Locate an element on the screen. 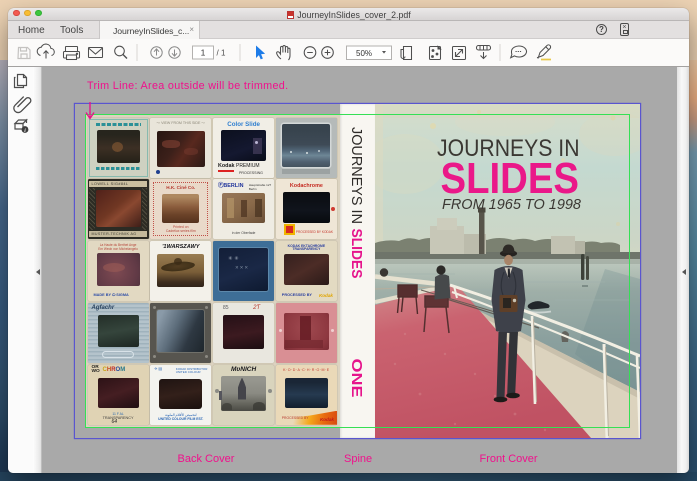 The image size is (697, 481). svg-text: FROM 1965 TO 1998 is located at coordinates (512, 204).